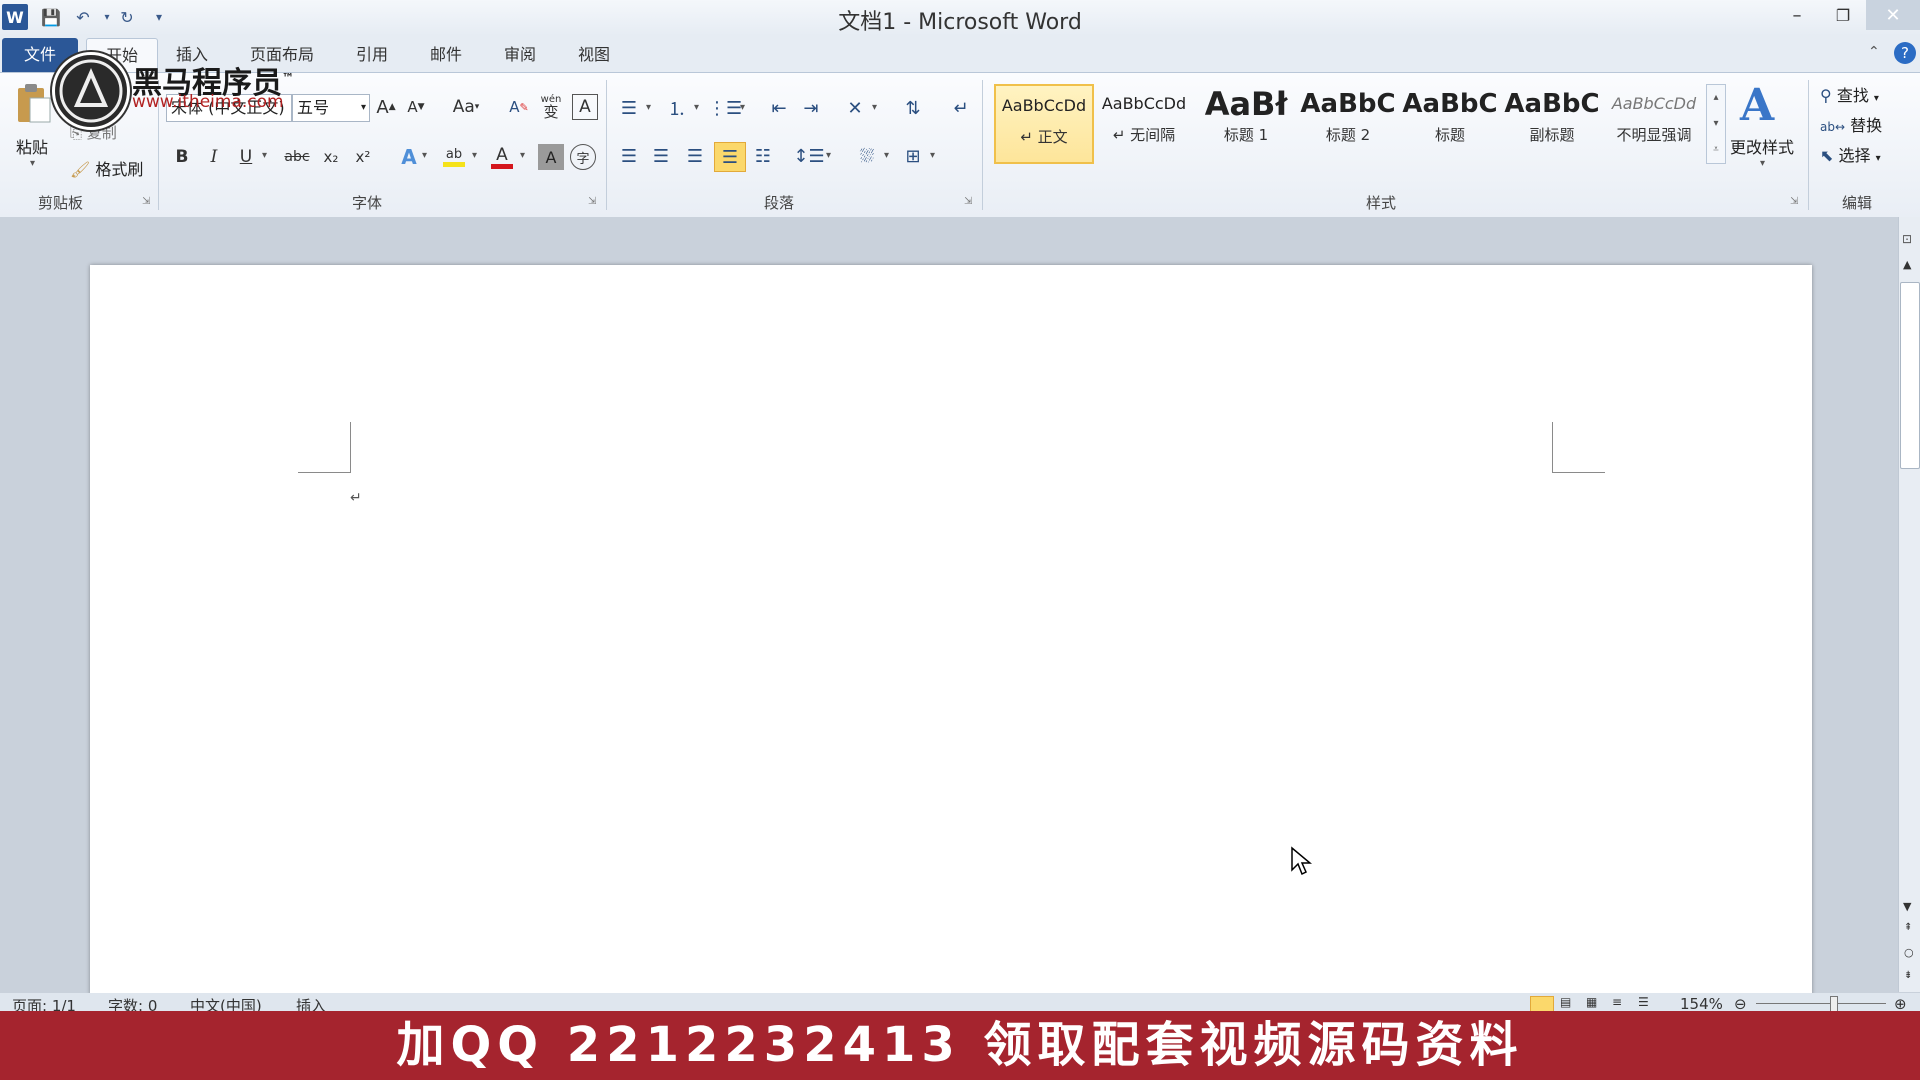 The height and width of the screenshot is (1080, 1920). What do you see at coordinates (466, 107) in the screenshot?
I see `change-case-button: Aa ▾` at bounding box center [466, 107].